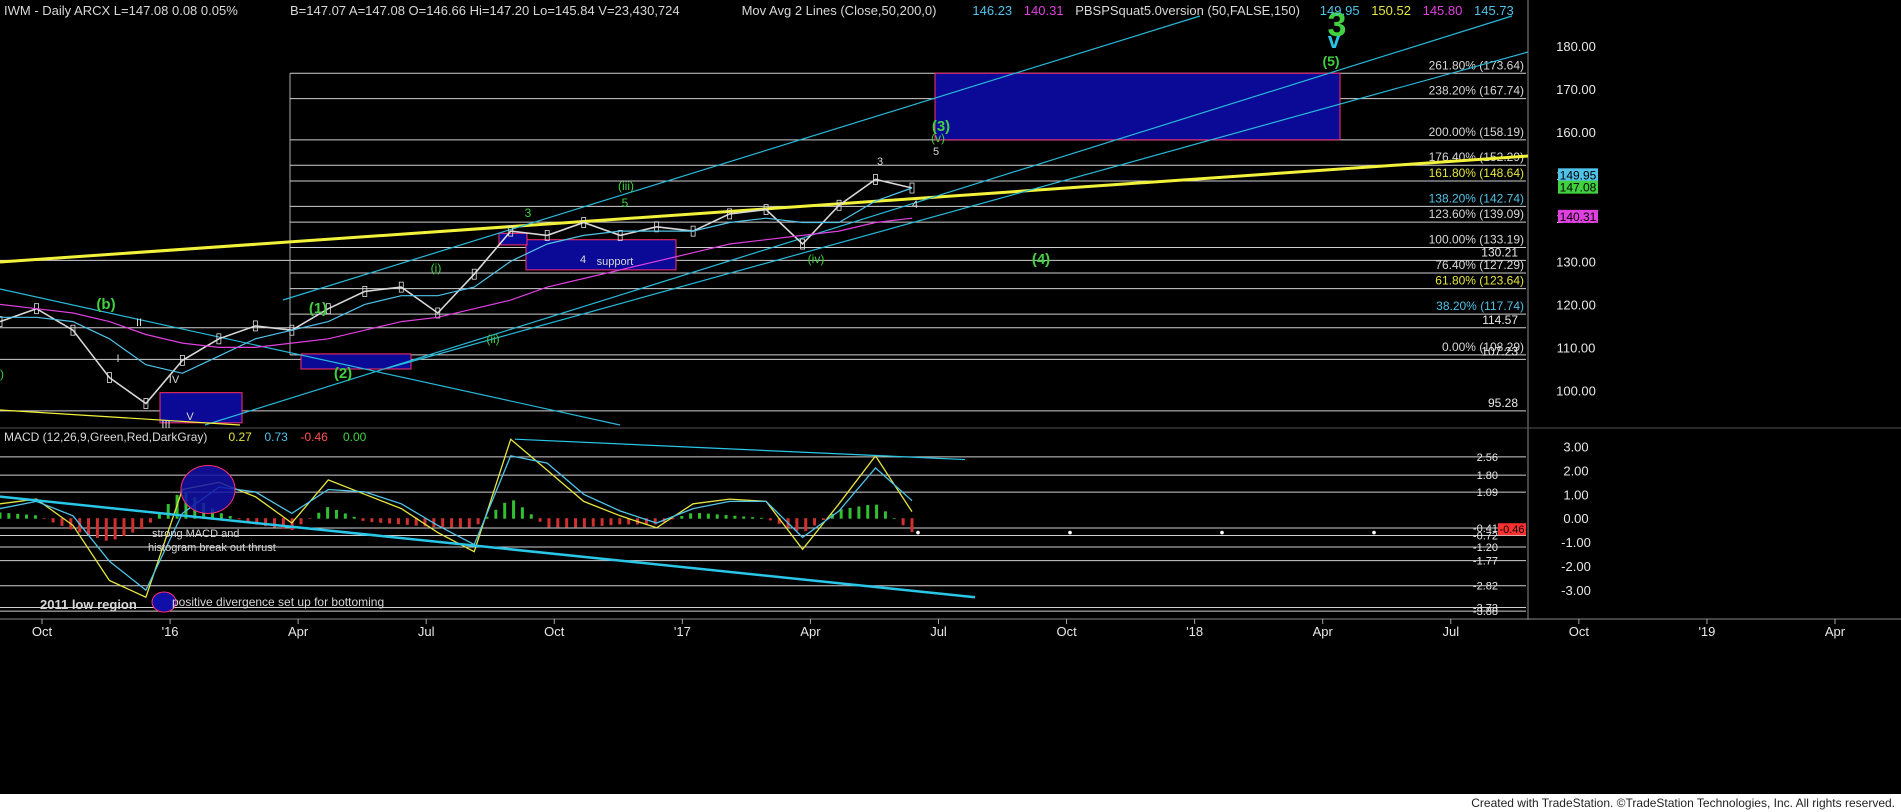 The height and width of the screenshot is (812, 1901). I want to click on macd-tick-label: 3.00, so click(1575, 446).